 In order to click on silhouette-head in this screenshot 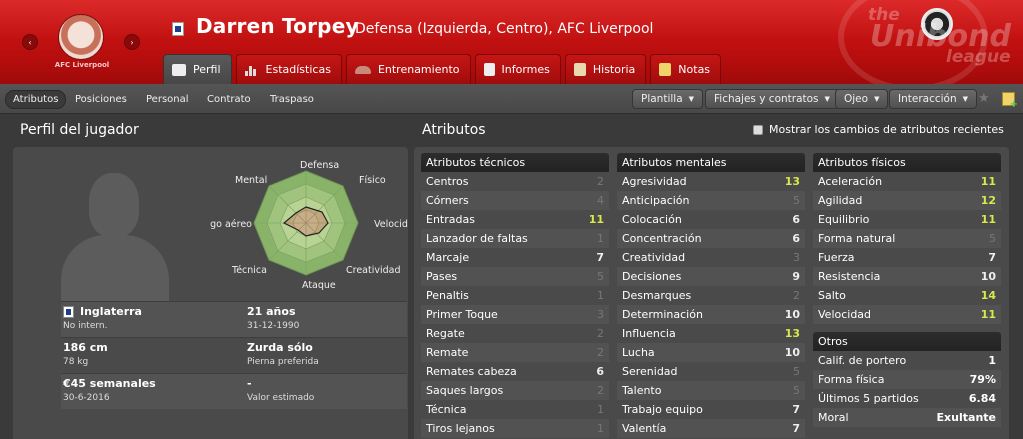, I will do `click(114, 205)`.